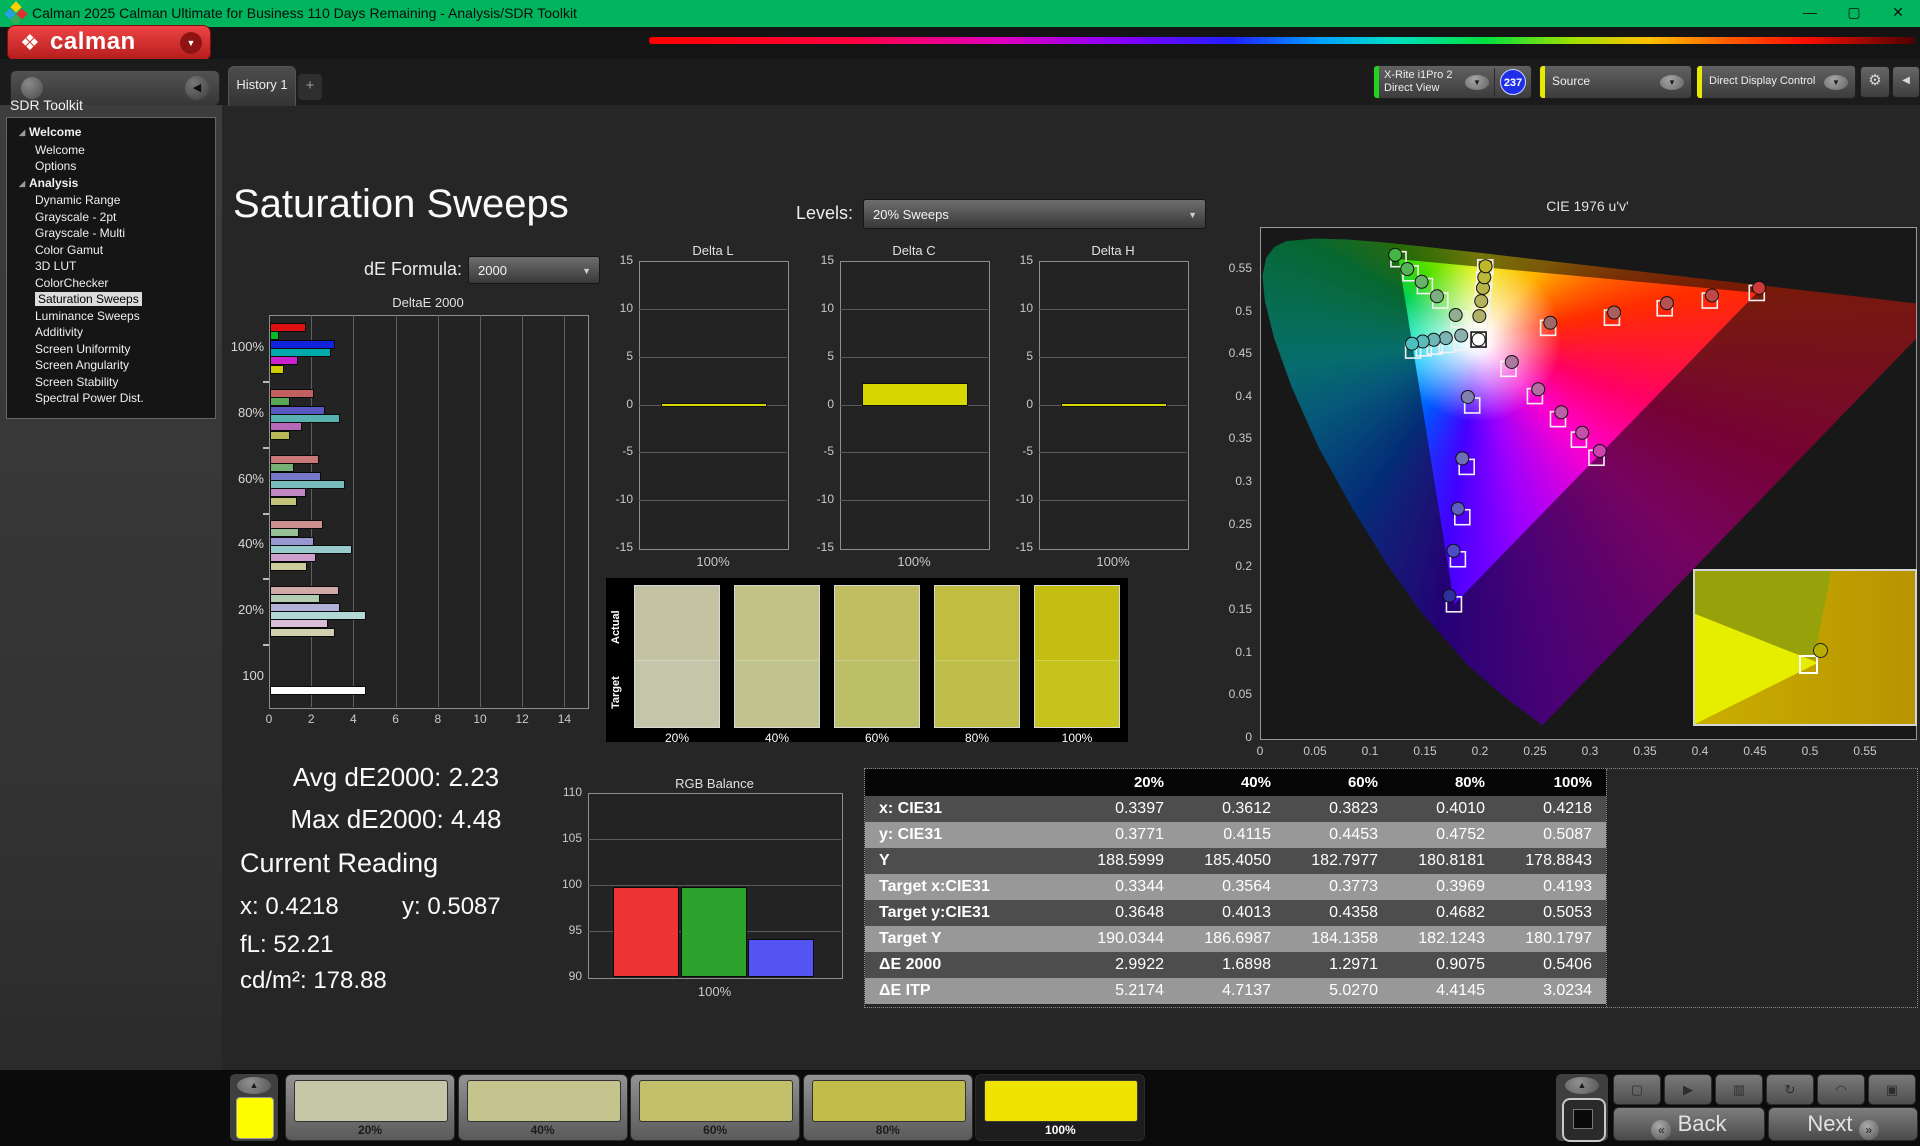 This screenshot has height=1146, width=1920. Describe the element at coordinates (111, 283) in the screenshot. I see `sidebar-item-colorchecker: ColorChecker` at that location.